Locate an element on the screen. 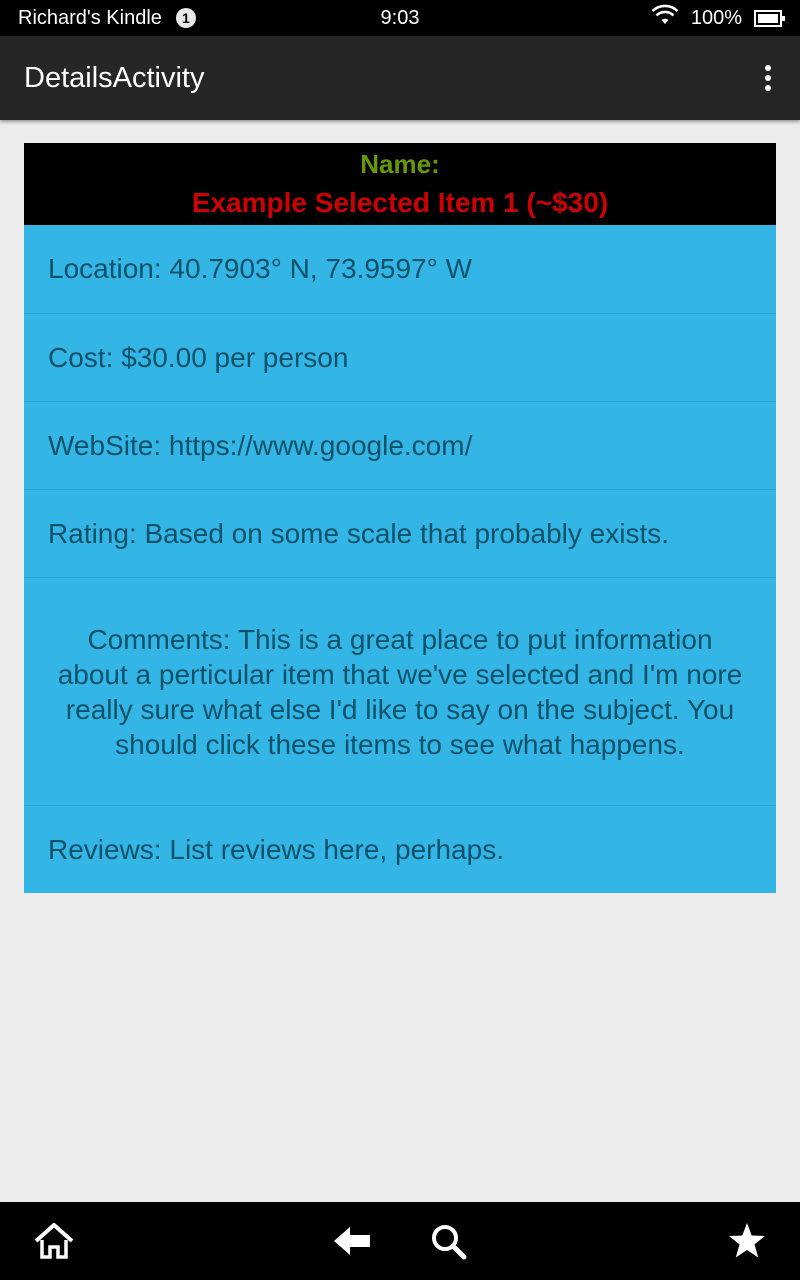 This screenshot has height=1280, width=800. battery-percent: 100% is located at coordinates (716, 17).